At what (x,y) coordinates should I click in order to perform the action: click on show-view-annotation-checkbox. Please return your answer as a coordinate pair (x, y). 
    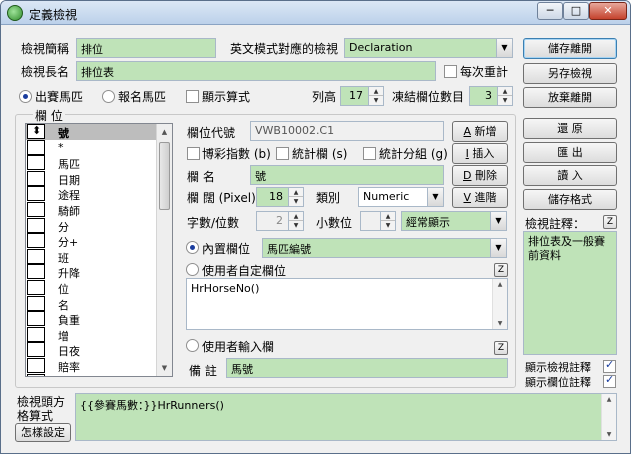
    Looking at the image, I should click on (609, 365).